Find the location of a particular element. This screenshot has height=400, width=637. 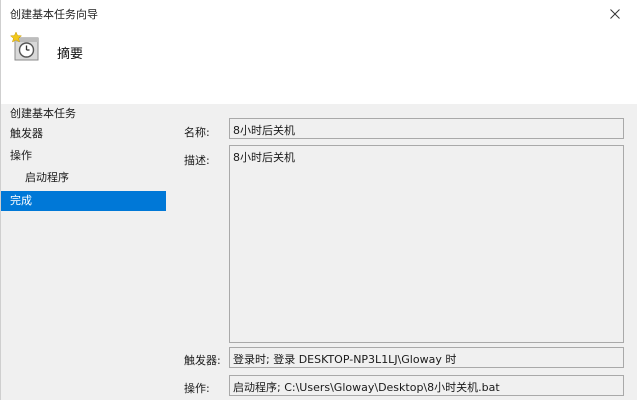

action-label: 操作: is located at coordinates (197, 388).